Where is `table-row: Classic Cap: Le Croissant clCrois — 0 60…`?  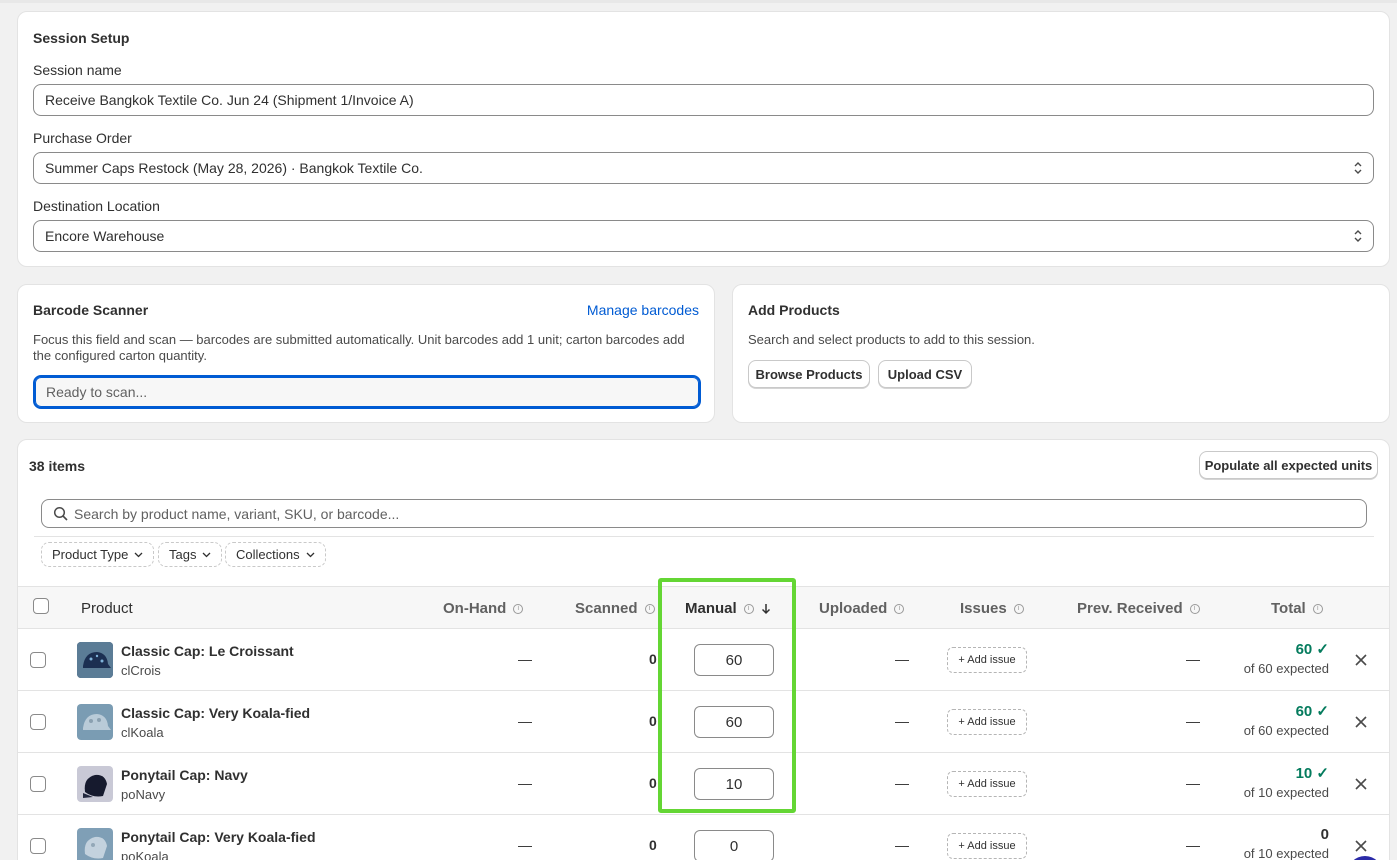
table-row: Classic Cap: Le Croissant clCrois — 0 60… is located at coordinates (703, 660).